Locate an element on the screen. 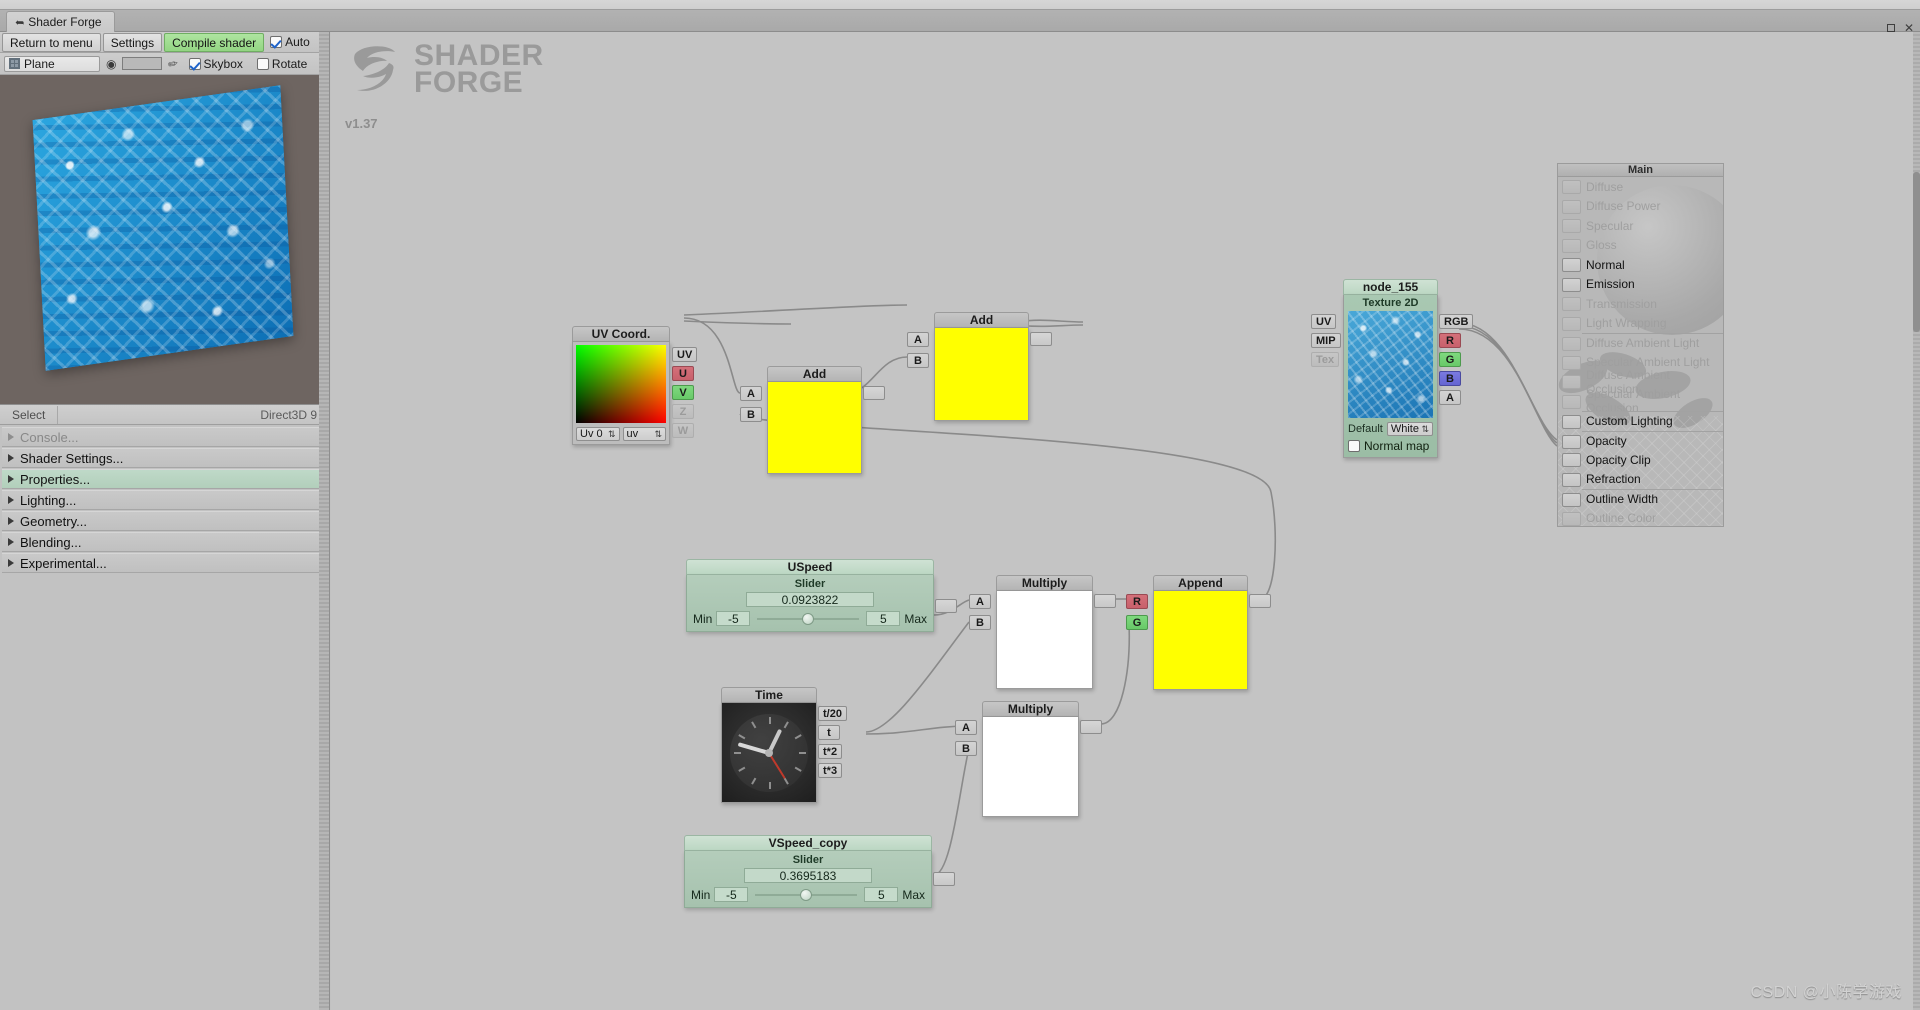 Image resolution: width=1920 pixels, height=1010 pixels. main-row-refraction: Refraction is located at coordinates (1642, 480).